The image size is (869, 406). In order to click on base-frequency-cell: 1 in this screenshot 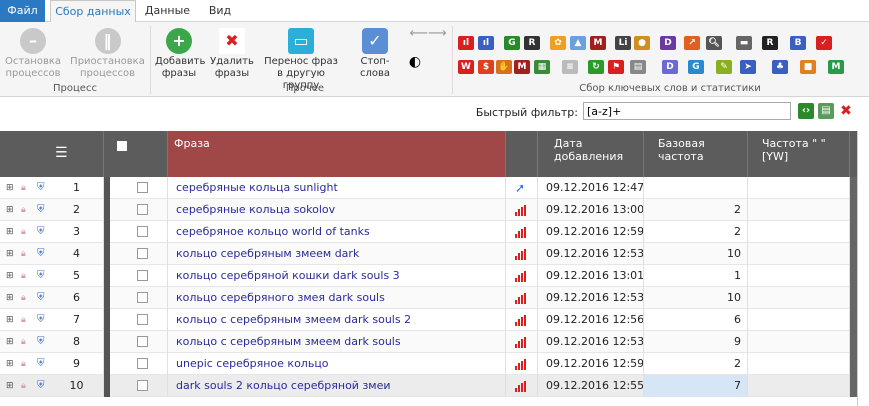, I will do `click(696, 276)`.